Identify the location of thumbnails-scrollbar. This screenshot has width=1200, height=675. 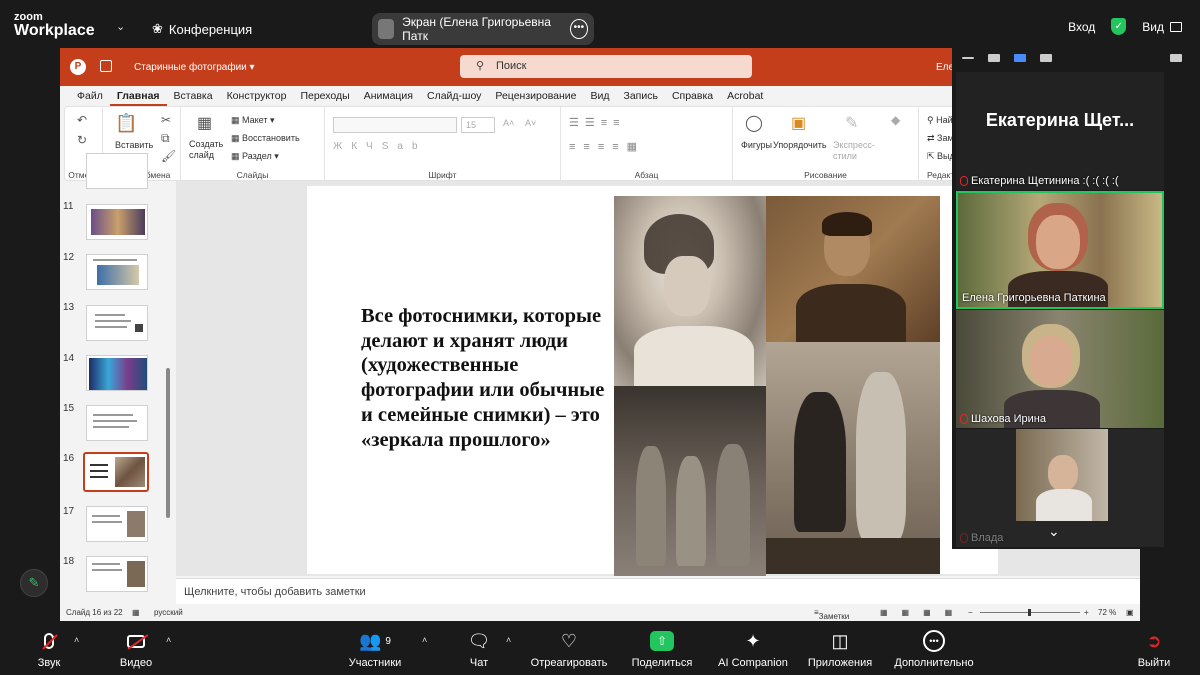
(168, 443).